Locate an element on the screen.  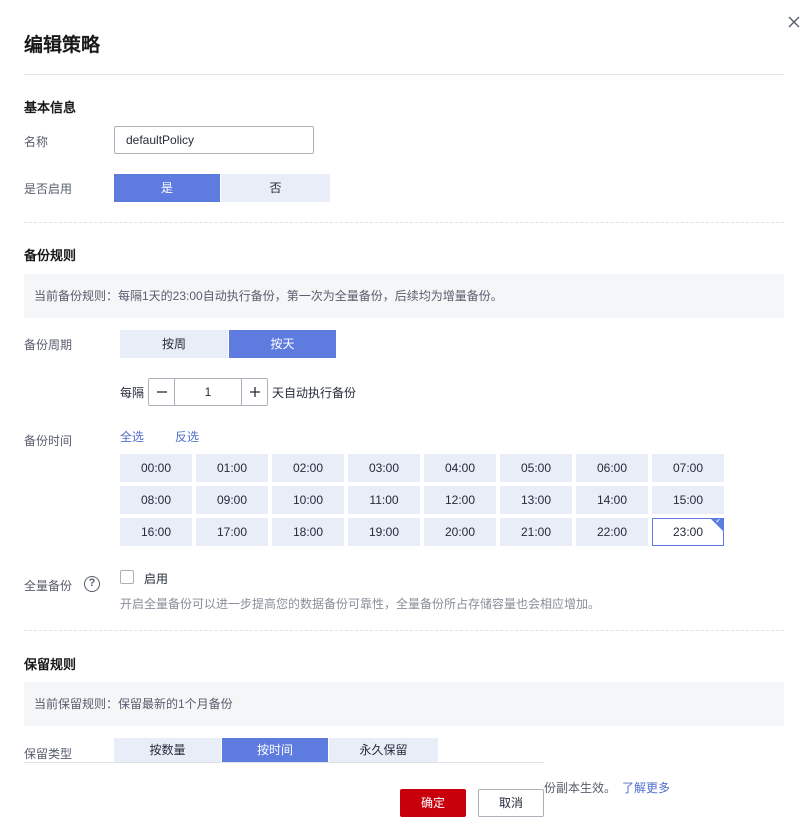
hour-label: 10:00 is located at coordinates (308, 500).